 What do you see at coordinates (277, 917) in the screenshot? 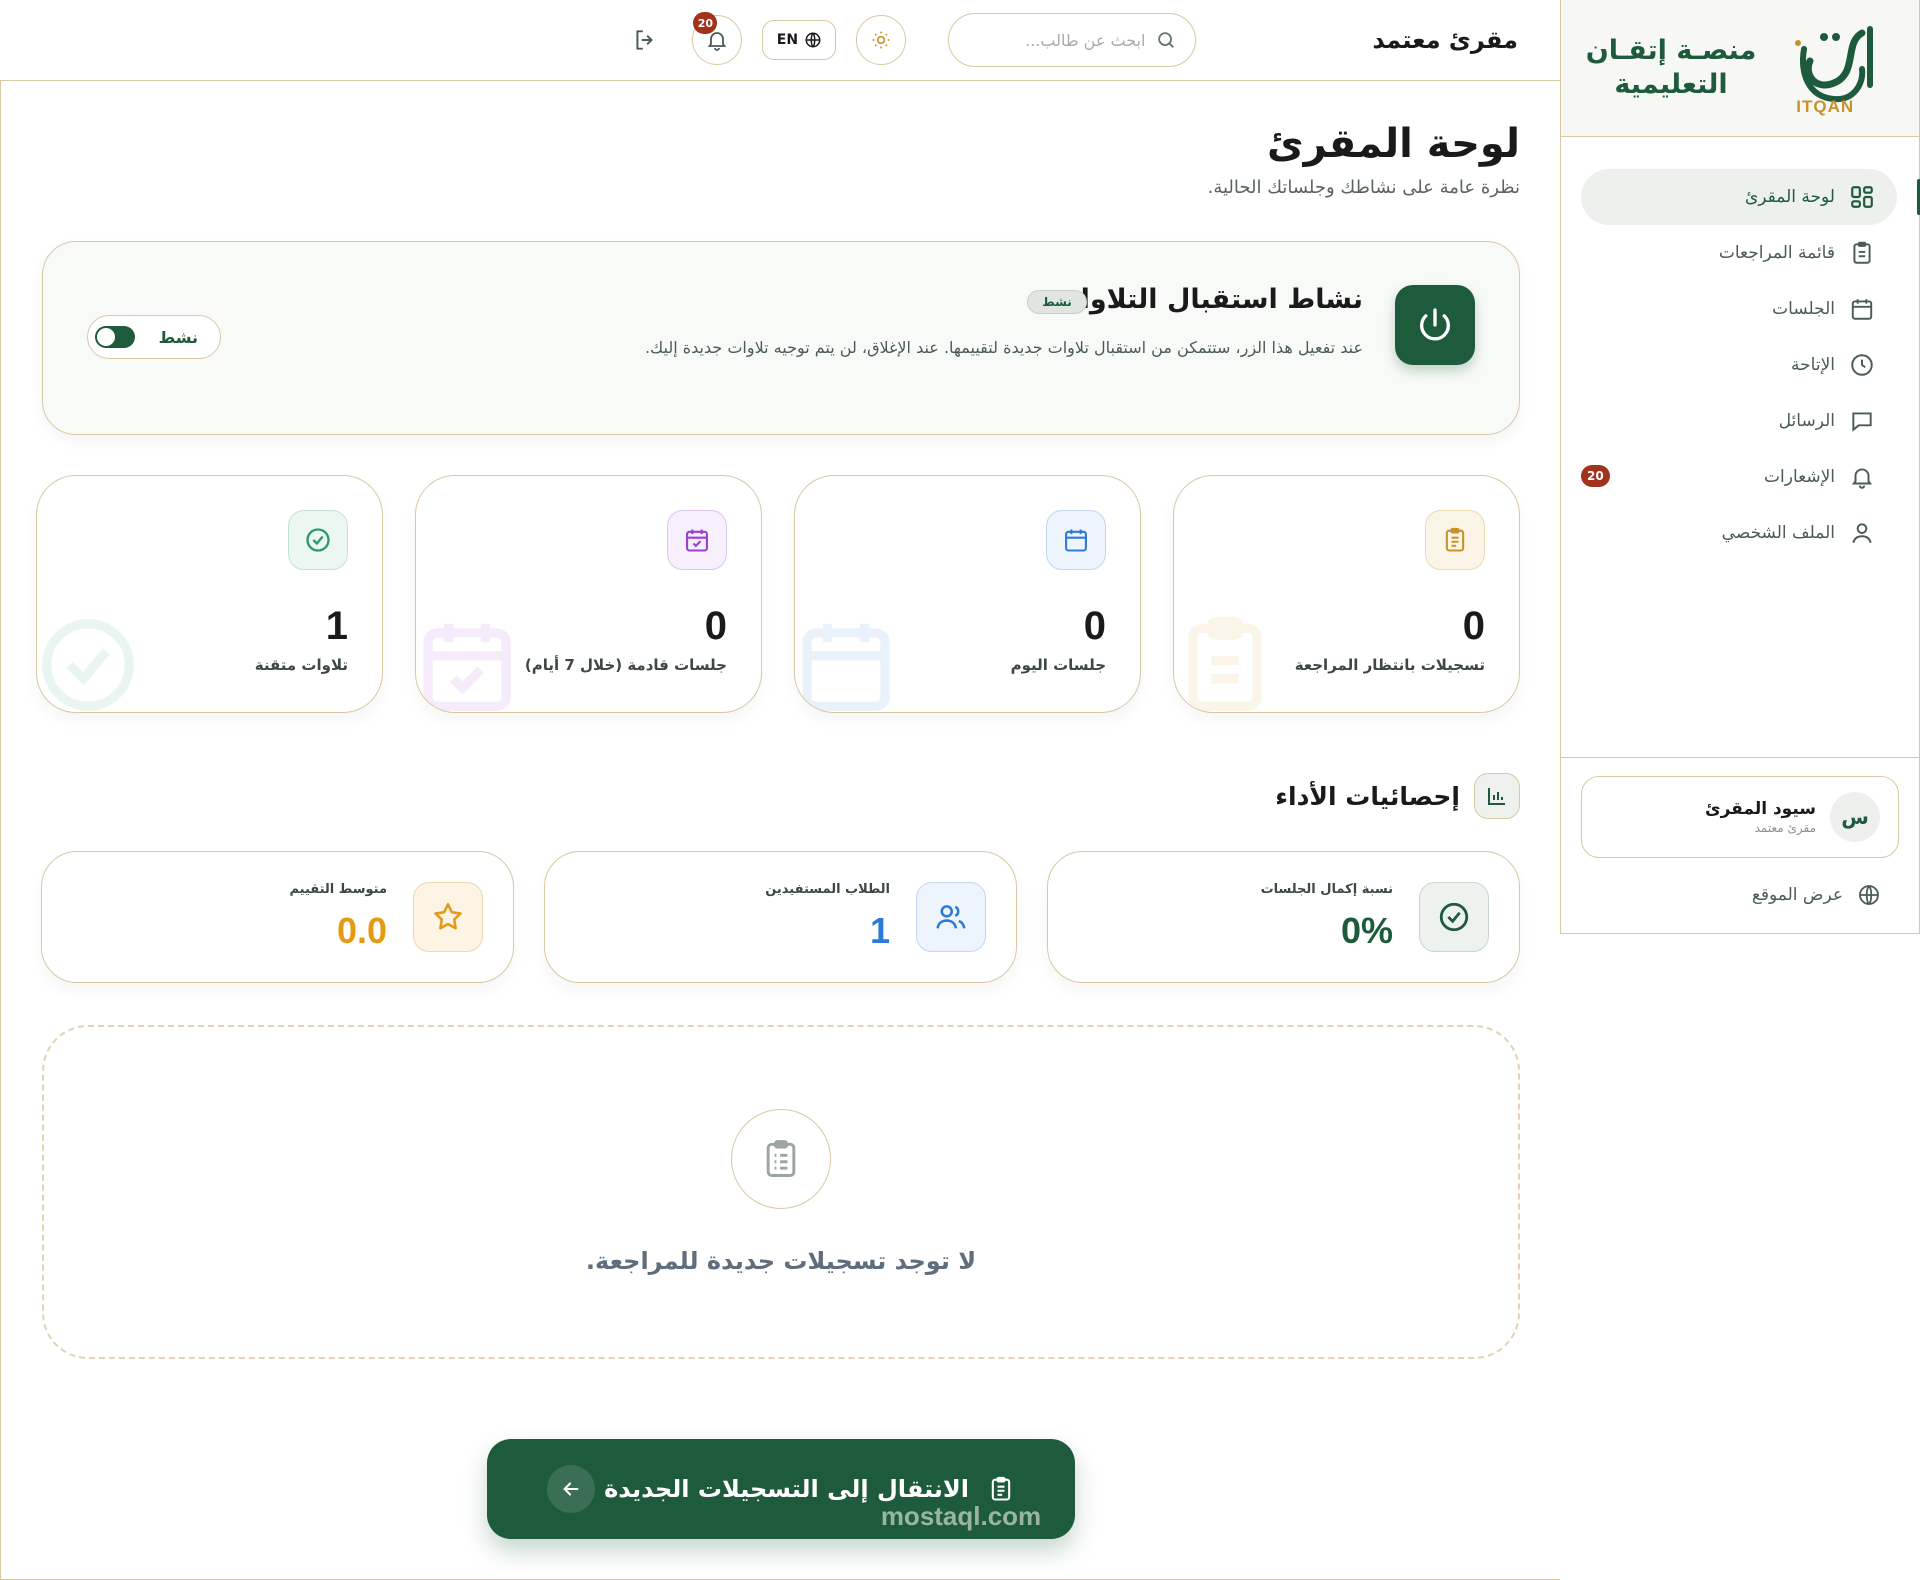
I see `perf-card-average-rating: متوسط التقييم 0.0` at bounding box center [277, 917].